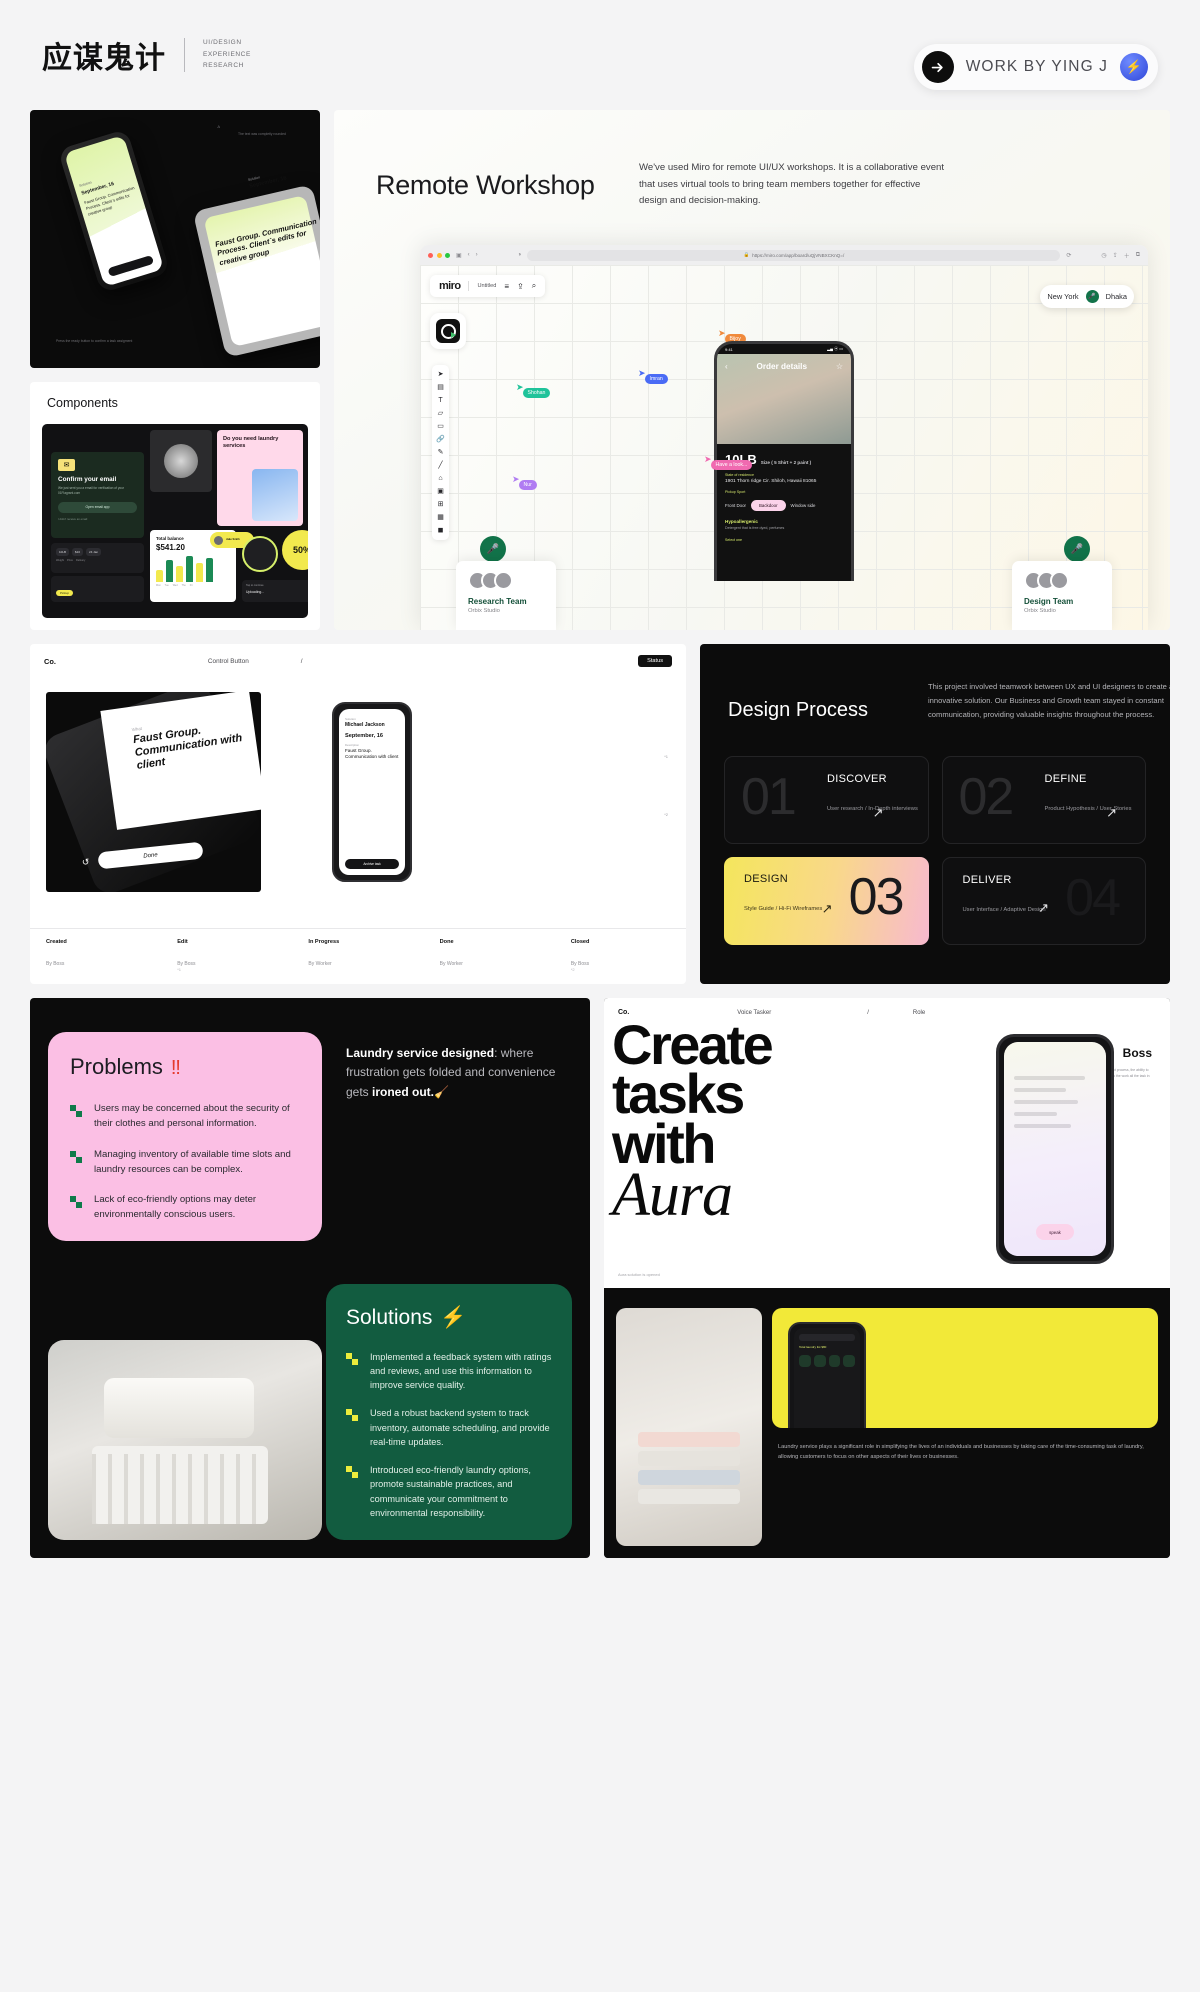 The height and width of the screenshot is (1992, 1200). Describe the element at coordinates (653, 376) in the screenshot. I see `cursor-imran: ➤ Imran` at that location.